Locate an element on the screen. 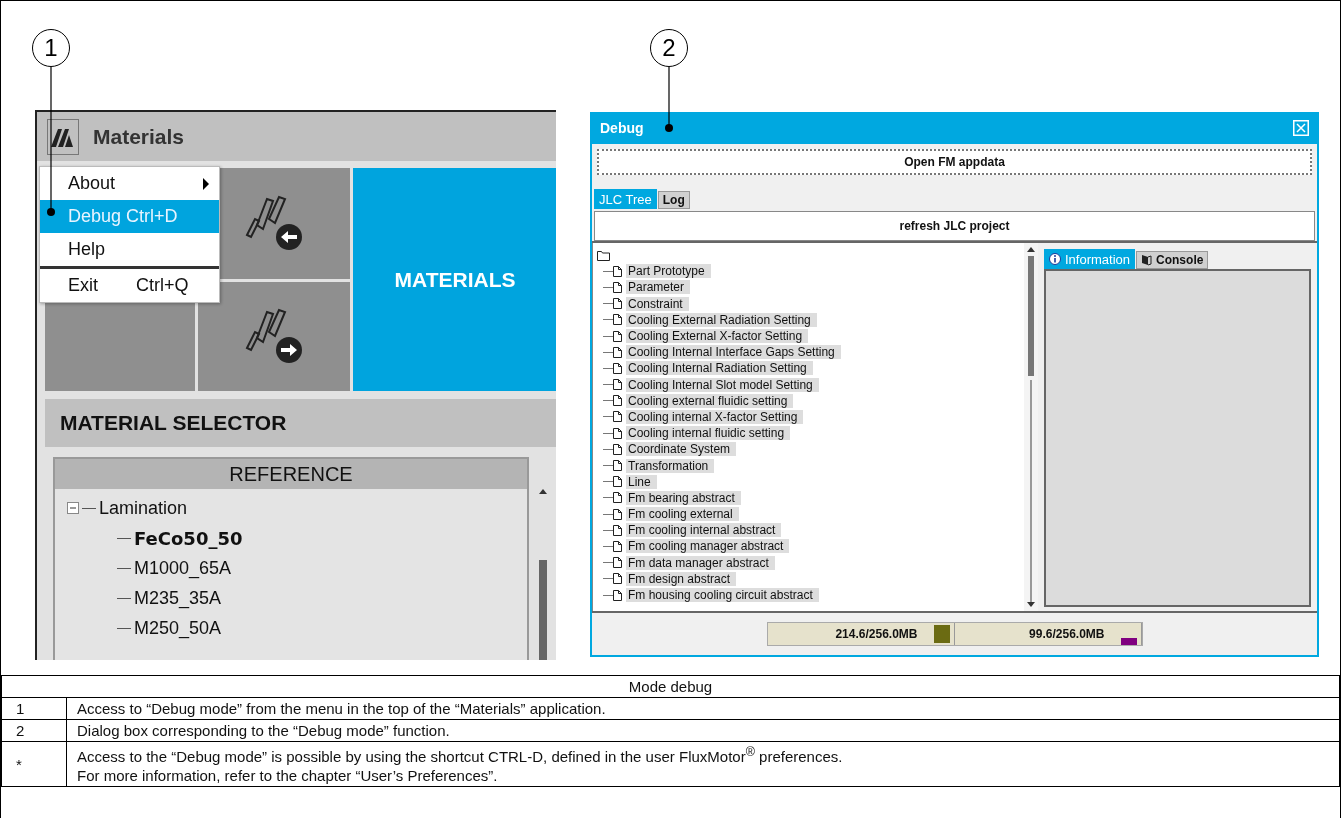 The image size is (1341, 818). table-caption: Mode debug is located at coordinates (670, 687).